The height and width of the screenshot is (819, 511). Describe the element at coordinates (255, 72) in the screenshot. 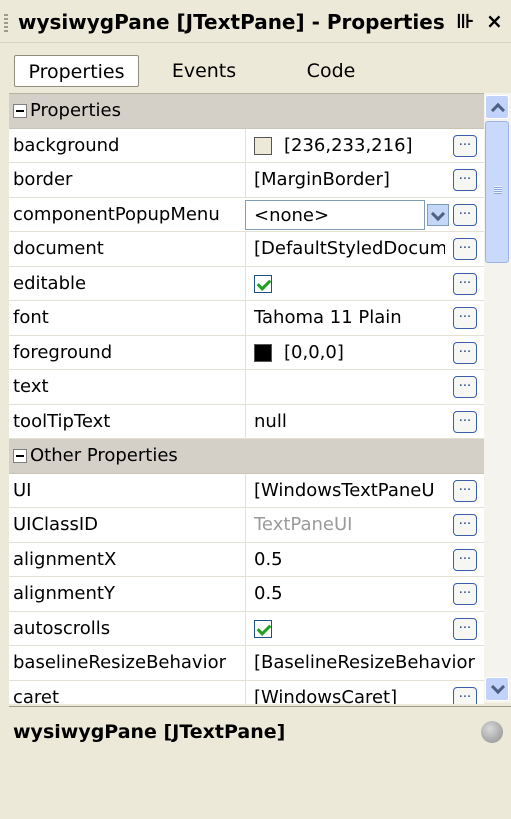

I see `tab-bar: Properties Events Code` at that location.